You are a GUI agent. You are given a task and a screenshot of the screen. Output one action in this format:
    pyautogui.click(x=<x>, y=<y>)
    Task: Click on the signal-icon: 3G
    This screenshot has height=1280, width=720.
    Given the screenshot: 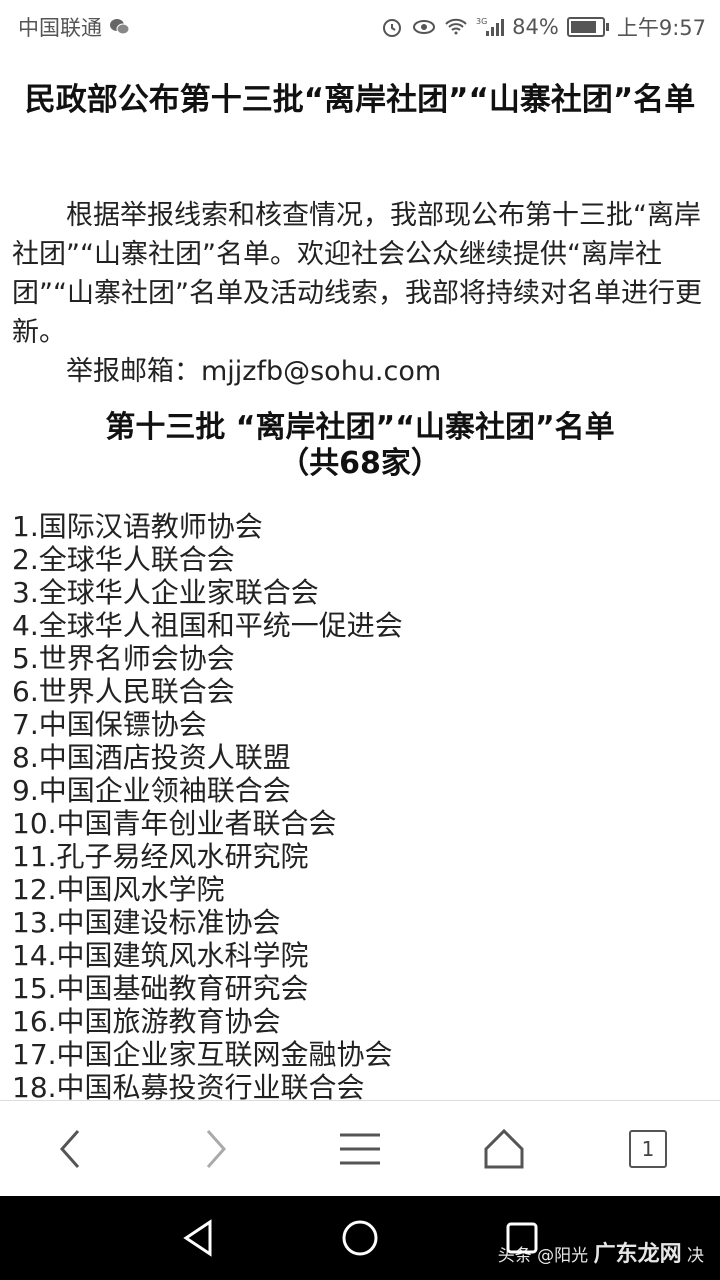 What is the action you would take?
    pyautogui.click(x=490, y=27)
    